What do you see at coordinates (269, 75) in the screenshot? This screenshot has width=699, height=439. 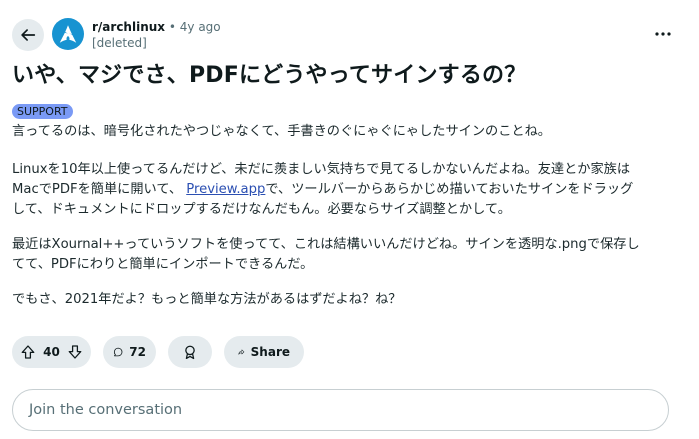 I see `post-title: いや、マジでさ、PDFにどうやってサインするの？` at bounding box center [269, 75].